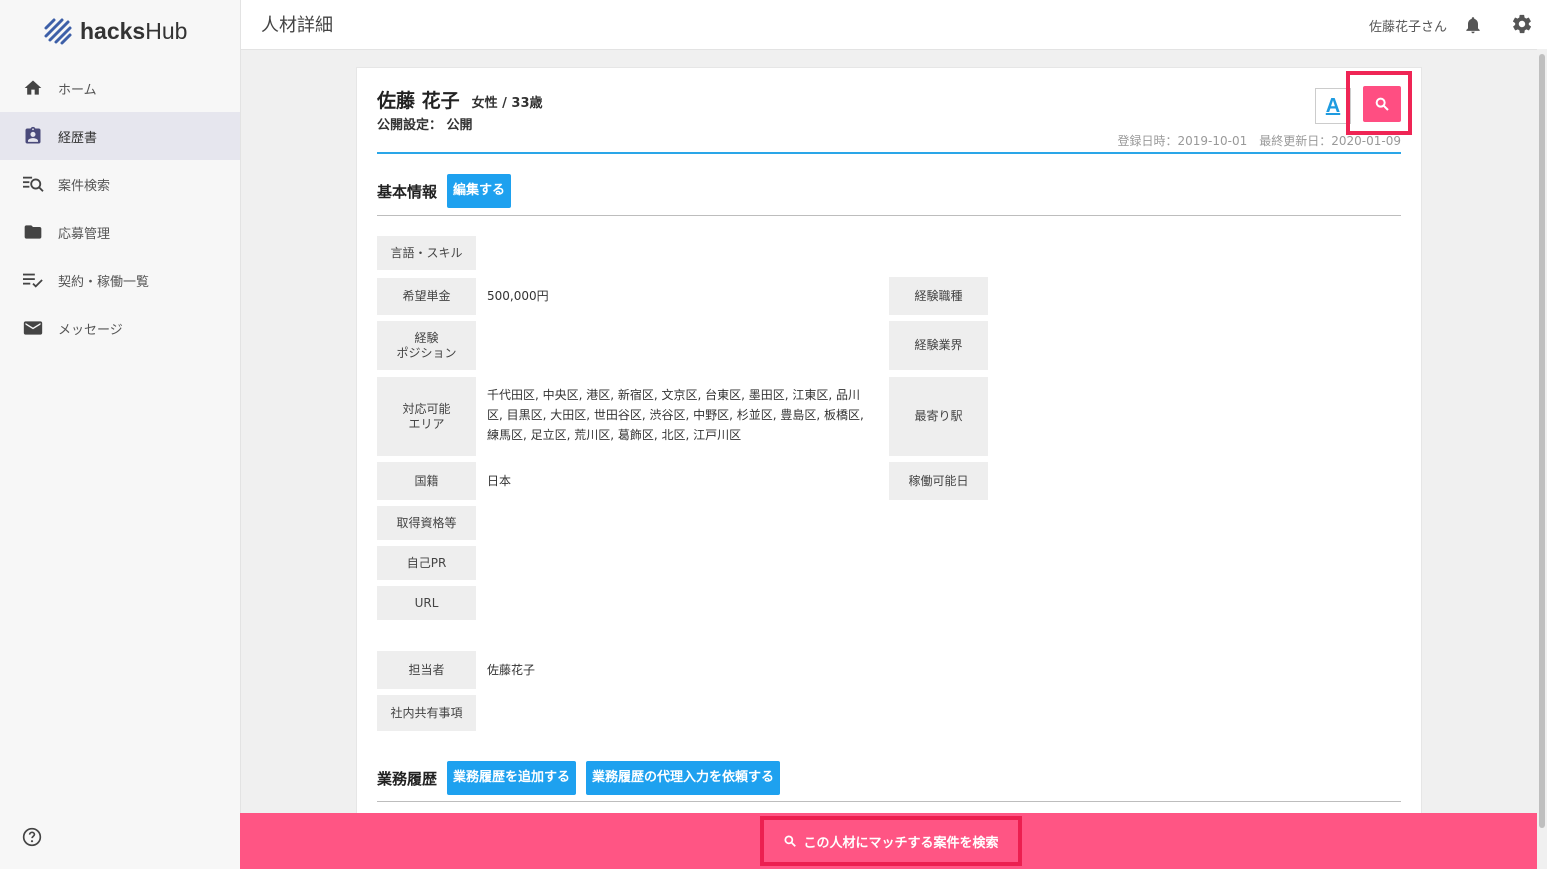 Image resolution: width=1547 pixels, height=869 pixels. Describe the element at coordinates (938, 481) in the screenshot. I see `label-start-date: 稼働可能日` at that location.